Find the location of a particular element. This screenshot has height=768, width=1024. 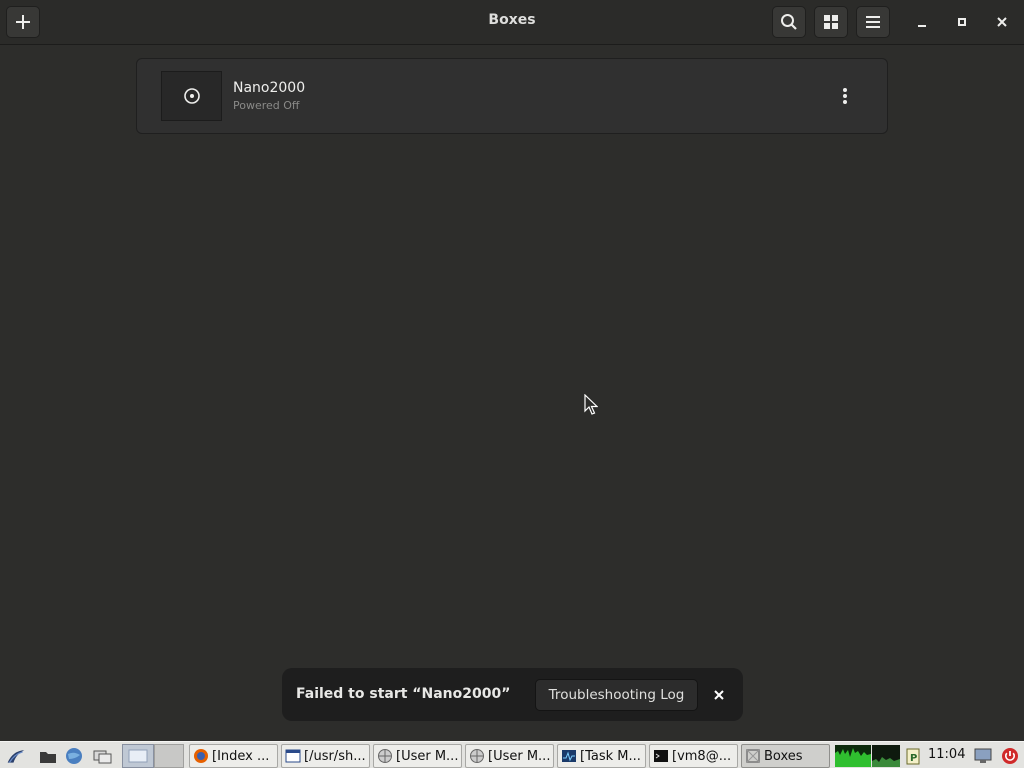

toast-message: Failed to start “Nano2000” is located at coordinates (403, 694).